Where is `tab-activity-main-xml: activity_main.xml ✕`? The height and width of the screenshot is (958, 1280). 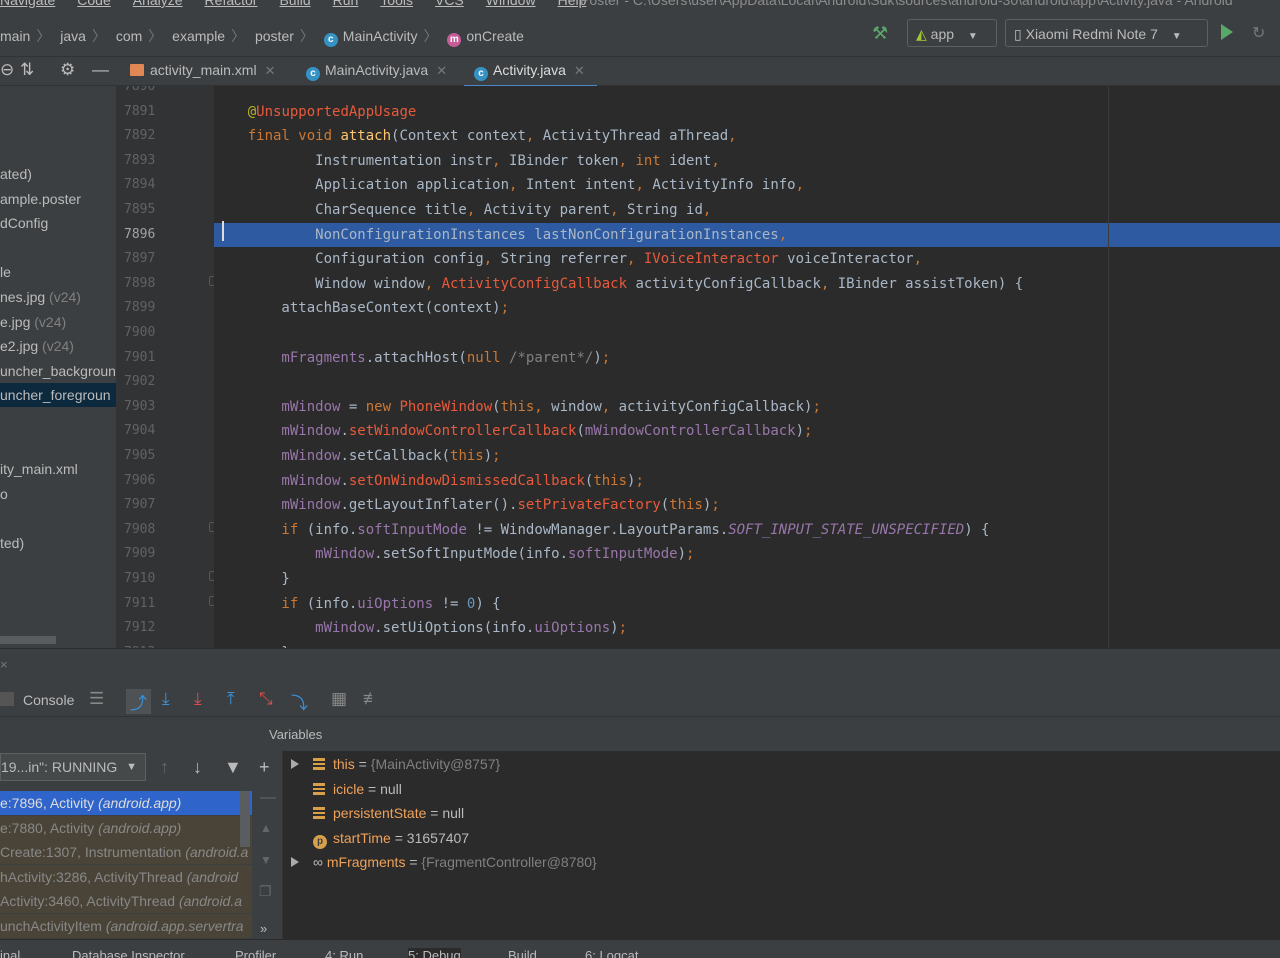 tab-activity-main-xml: activity_main.xml ✕ is located at coordinates (203, 71).